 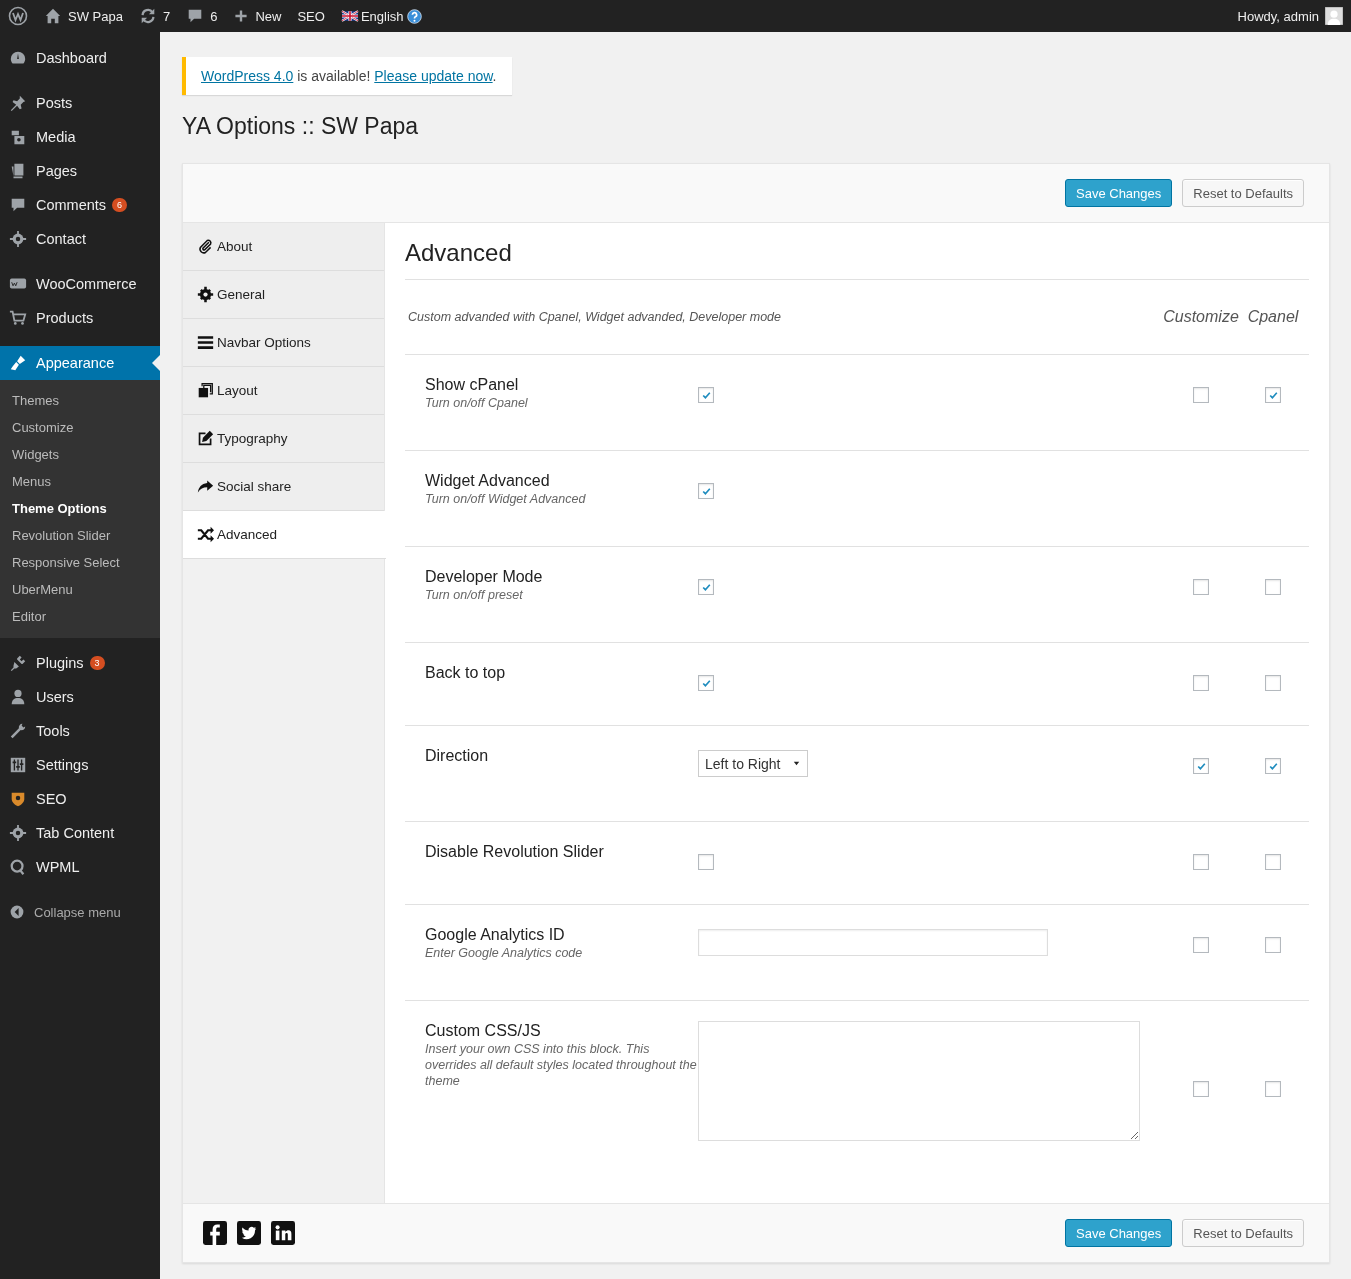 What do you see at coordinates (80, 867) in the screenshot?
I see `menu-item: WPML` at bounding box center [80, 867].